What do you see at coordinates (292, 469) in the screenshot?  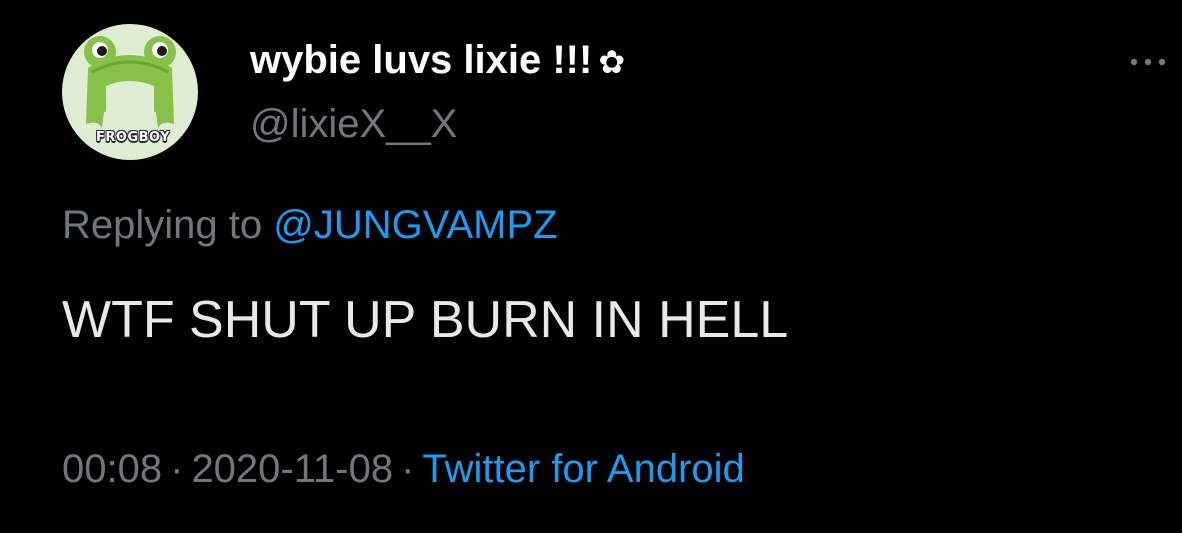 I see `tweet-date: 2020-11-08` at bounding box center [292, 469].